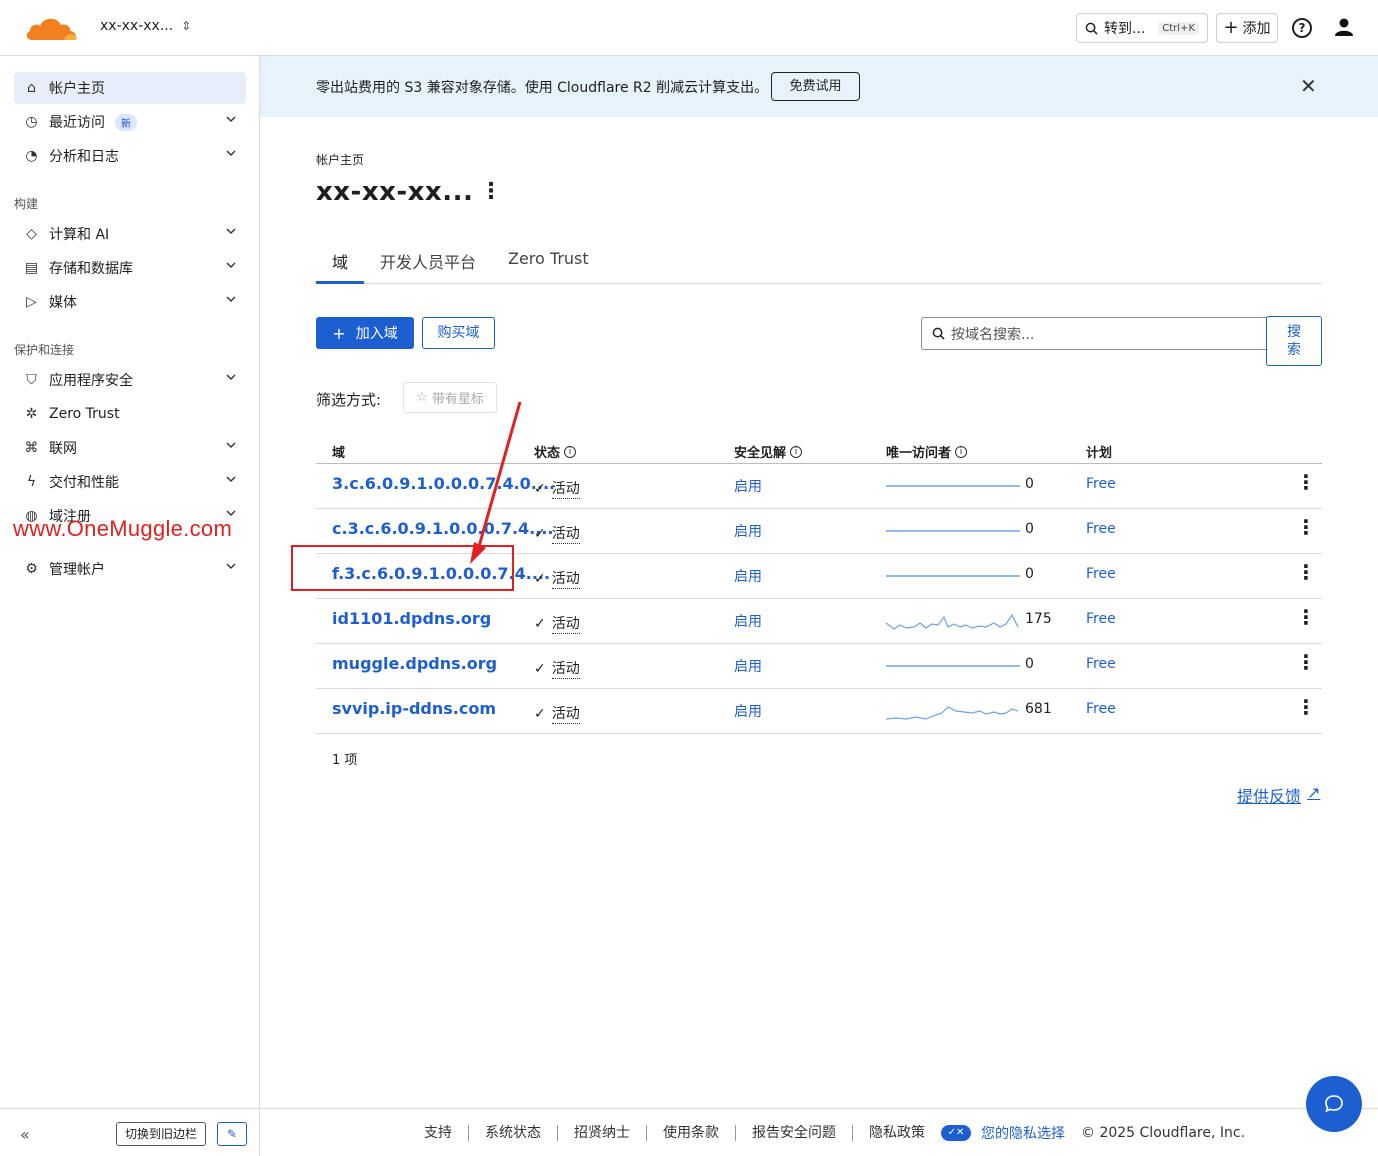  I want to click on sidebar-item-label: 最近访问, so click(77, 123).